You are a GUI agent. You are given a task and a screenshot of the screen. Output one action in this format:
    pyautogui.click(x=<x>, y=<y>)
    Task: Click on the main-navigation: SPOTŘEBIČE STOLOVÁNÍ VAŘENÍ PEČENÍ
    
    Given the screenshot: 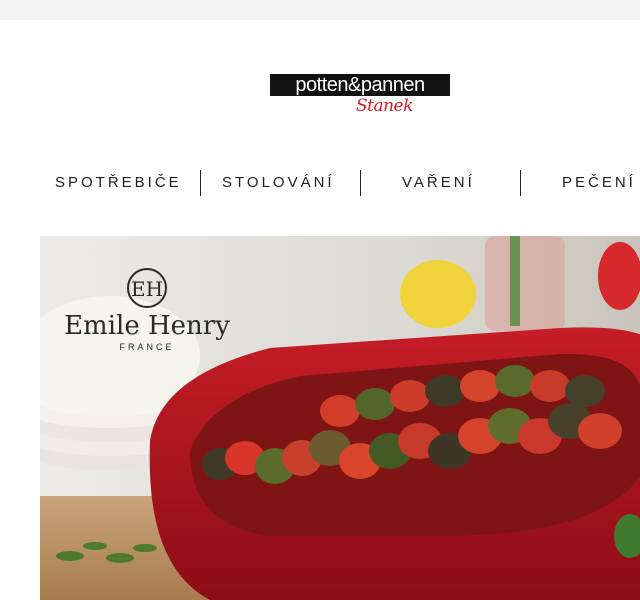 What is the action you would take?
    pyautogui.click(x=320, y=183)
    